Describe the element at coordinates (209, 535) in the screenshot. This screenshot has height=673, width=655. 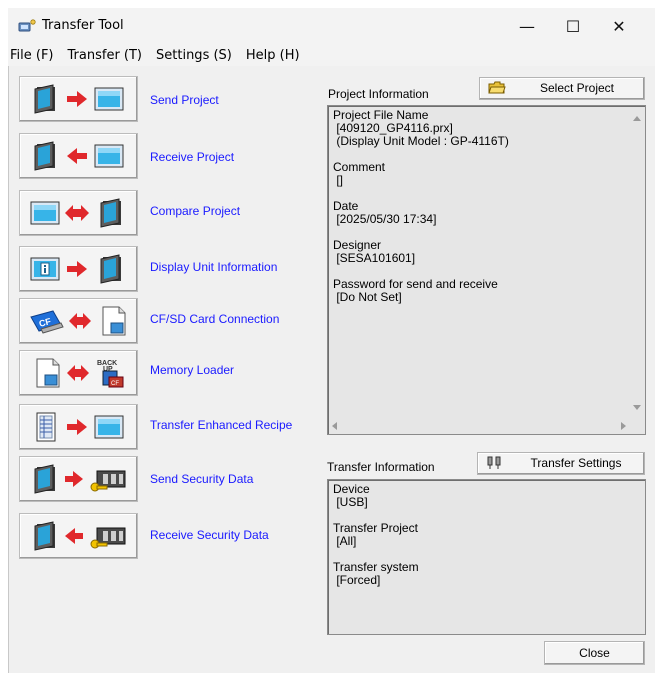
I see `receive-security-label: Receive Security Data` at that location.